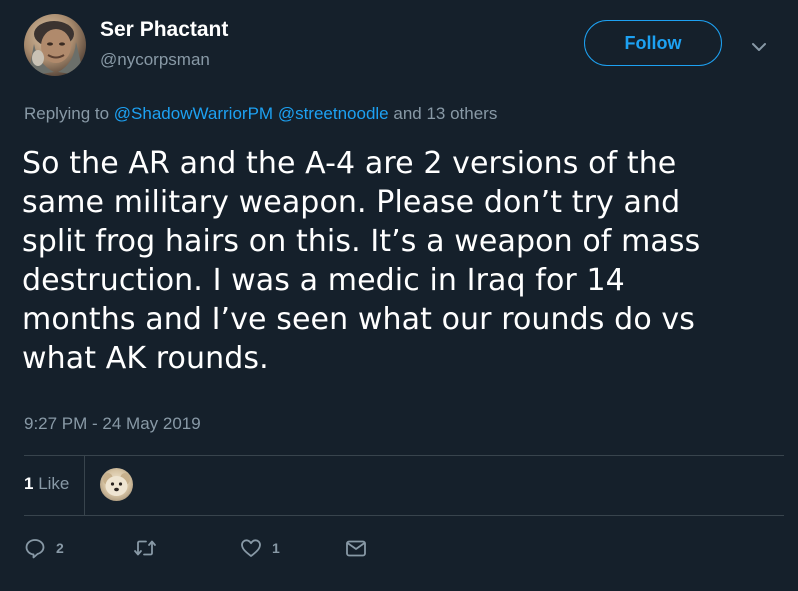  I want to click on mention-link-2: @streetnoodle, so click(333, 113).